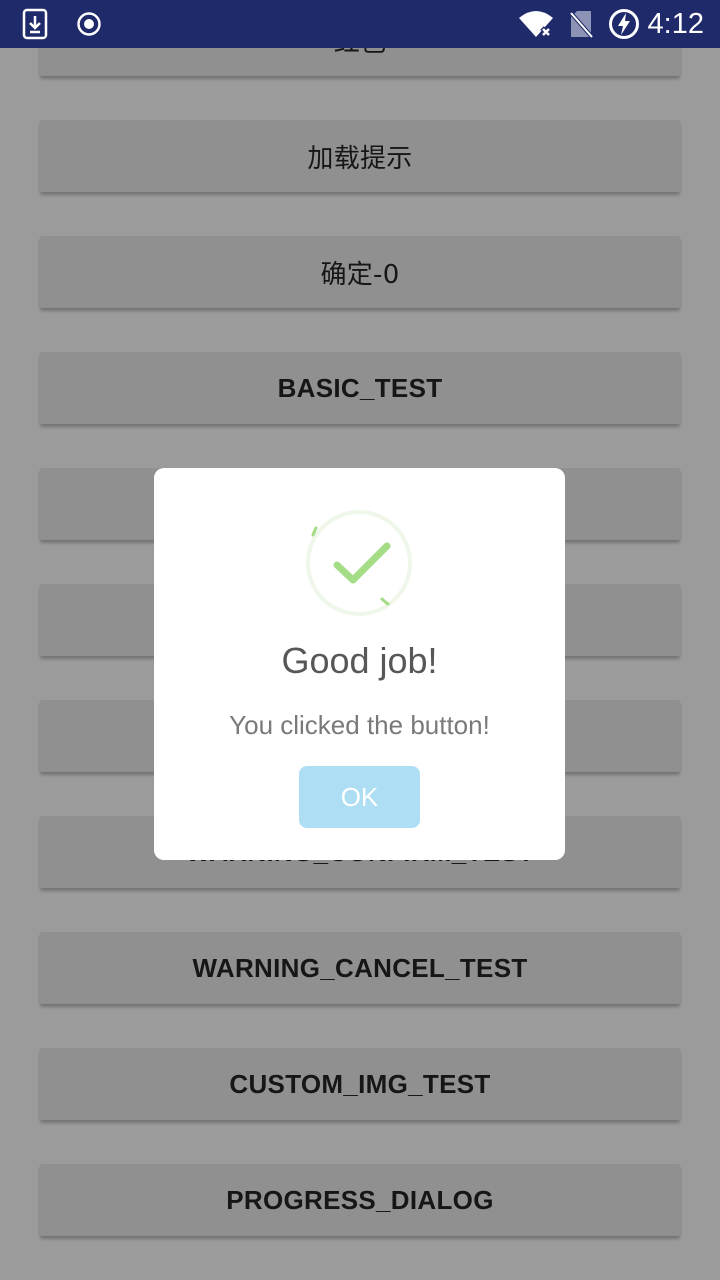 This screenshot has width=720, height=1280. Describe the element at coordinates (624, 24) in the screenshot. I see `battery-charging-icon` at that location.